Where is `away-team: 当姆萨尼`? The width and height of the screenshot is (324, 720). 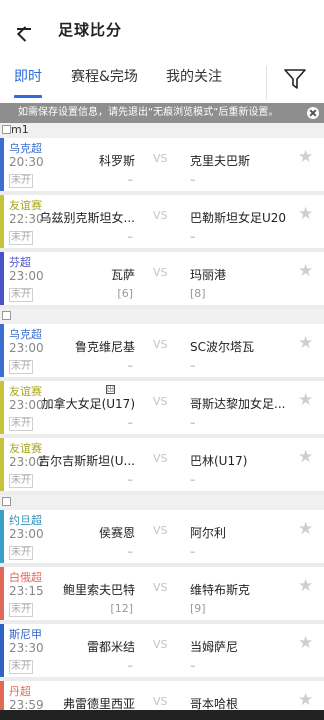
away-team: 当姆萨尼 is located at coordinates (214, 647).